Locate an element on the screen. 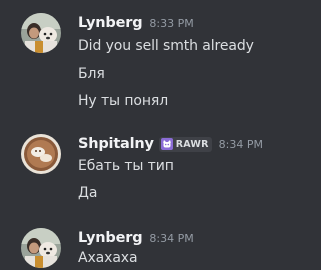  timestamp: 8:33 PM is located at coordinates (171, 23).